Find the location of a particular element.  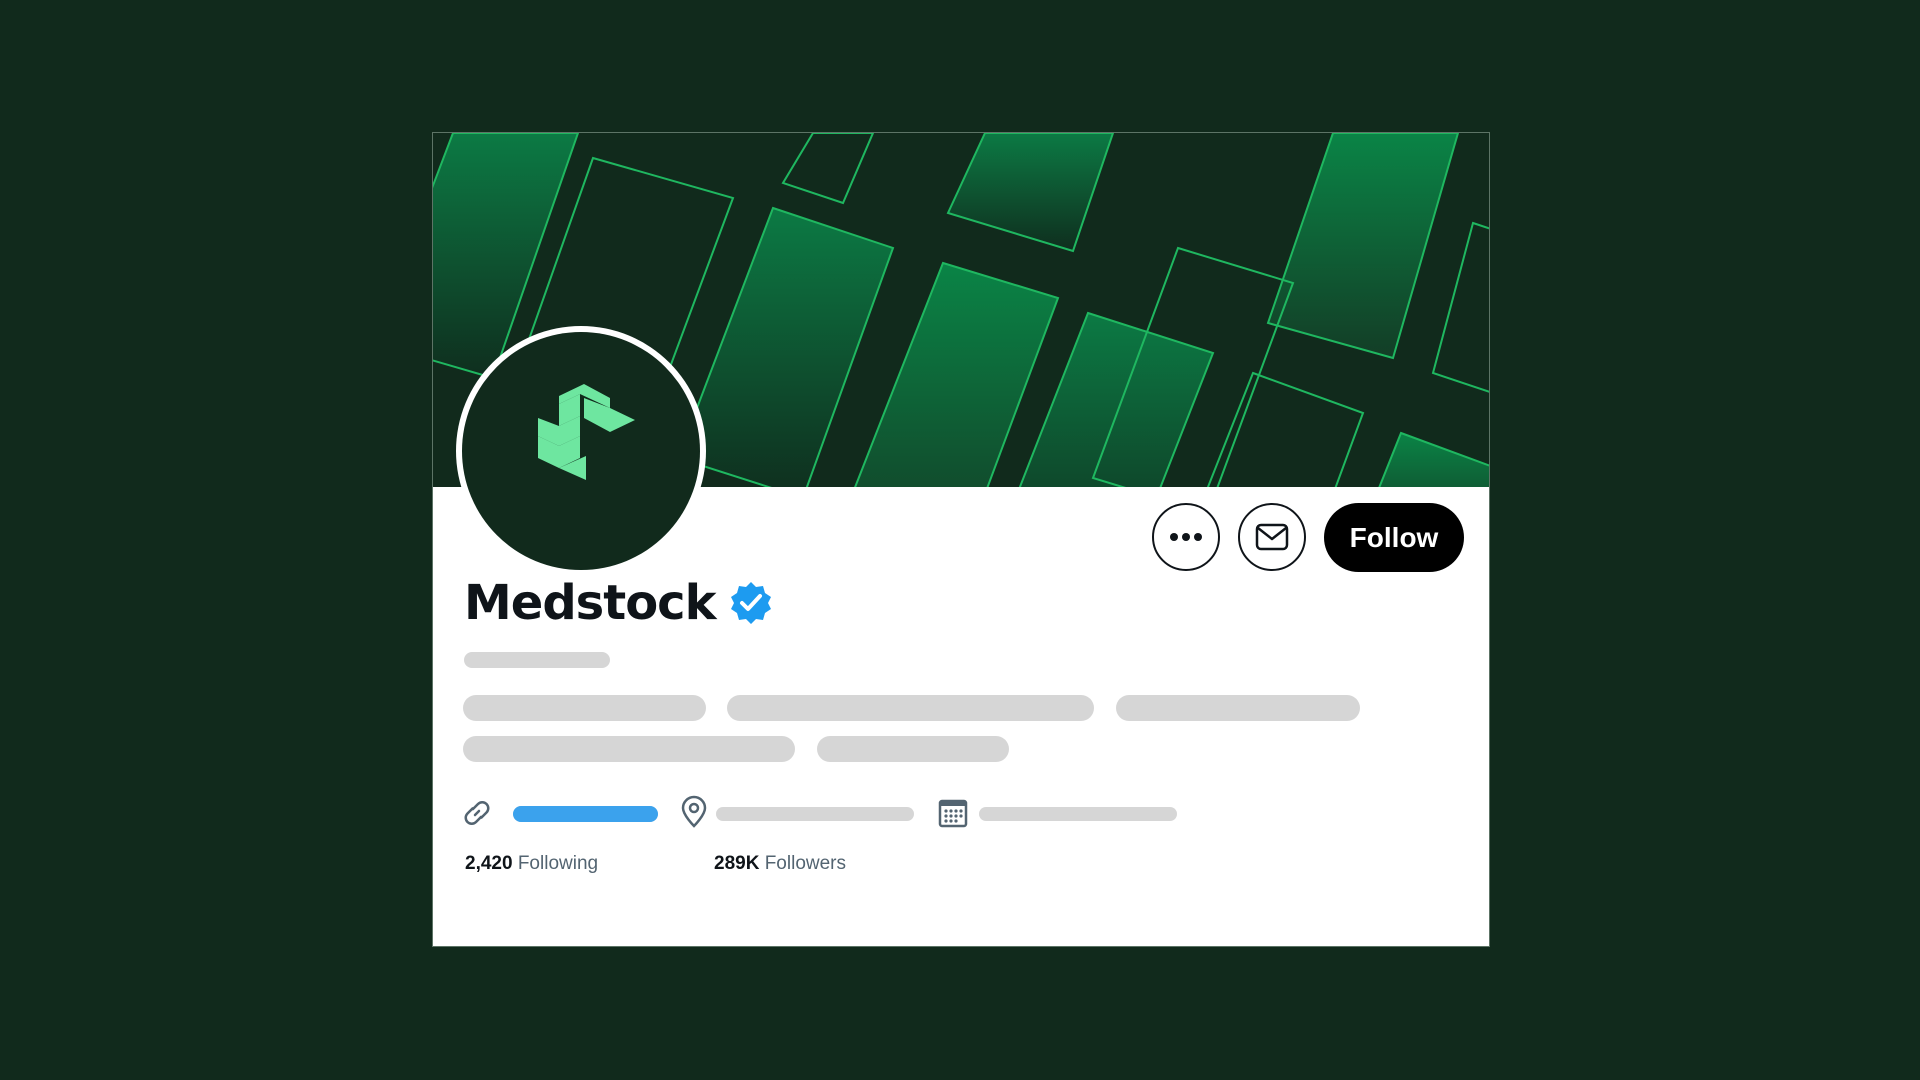

following-stat: 2,420 Following is located at coordinates (531, 864).